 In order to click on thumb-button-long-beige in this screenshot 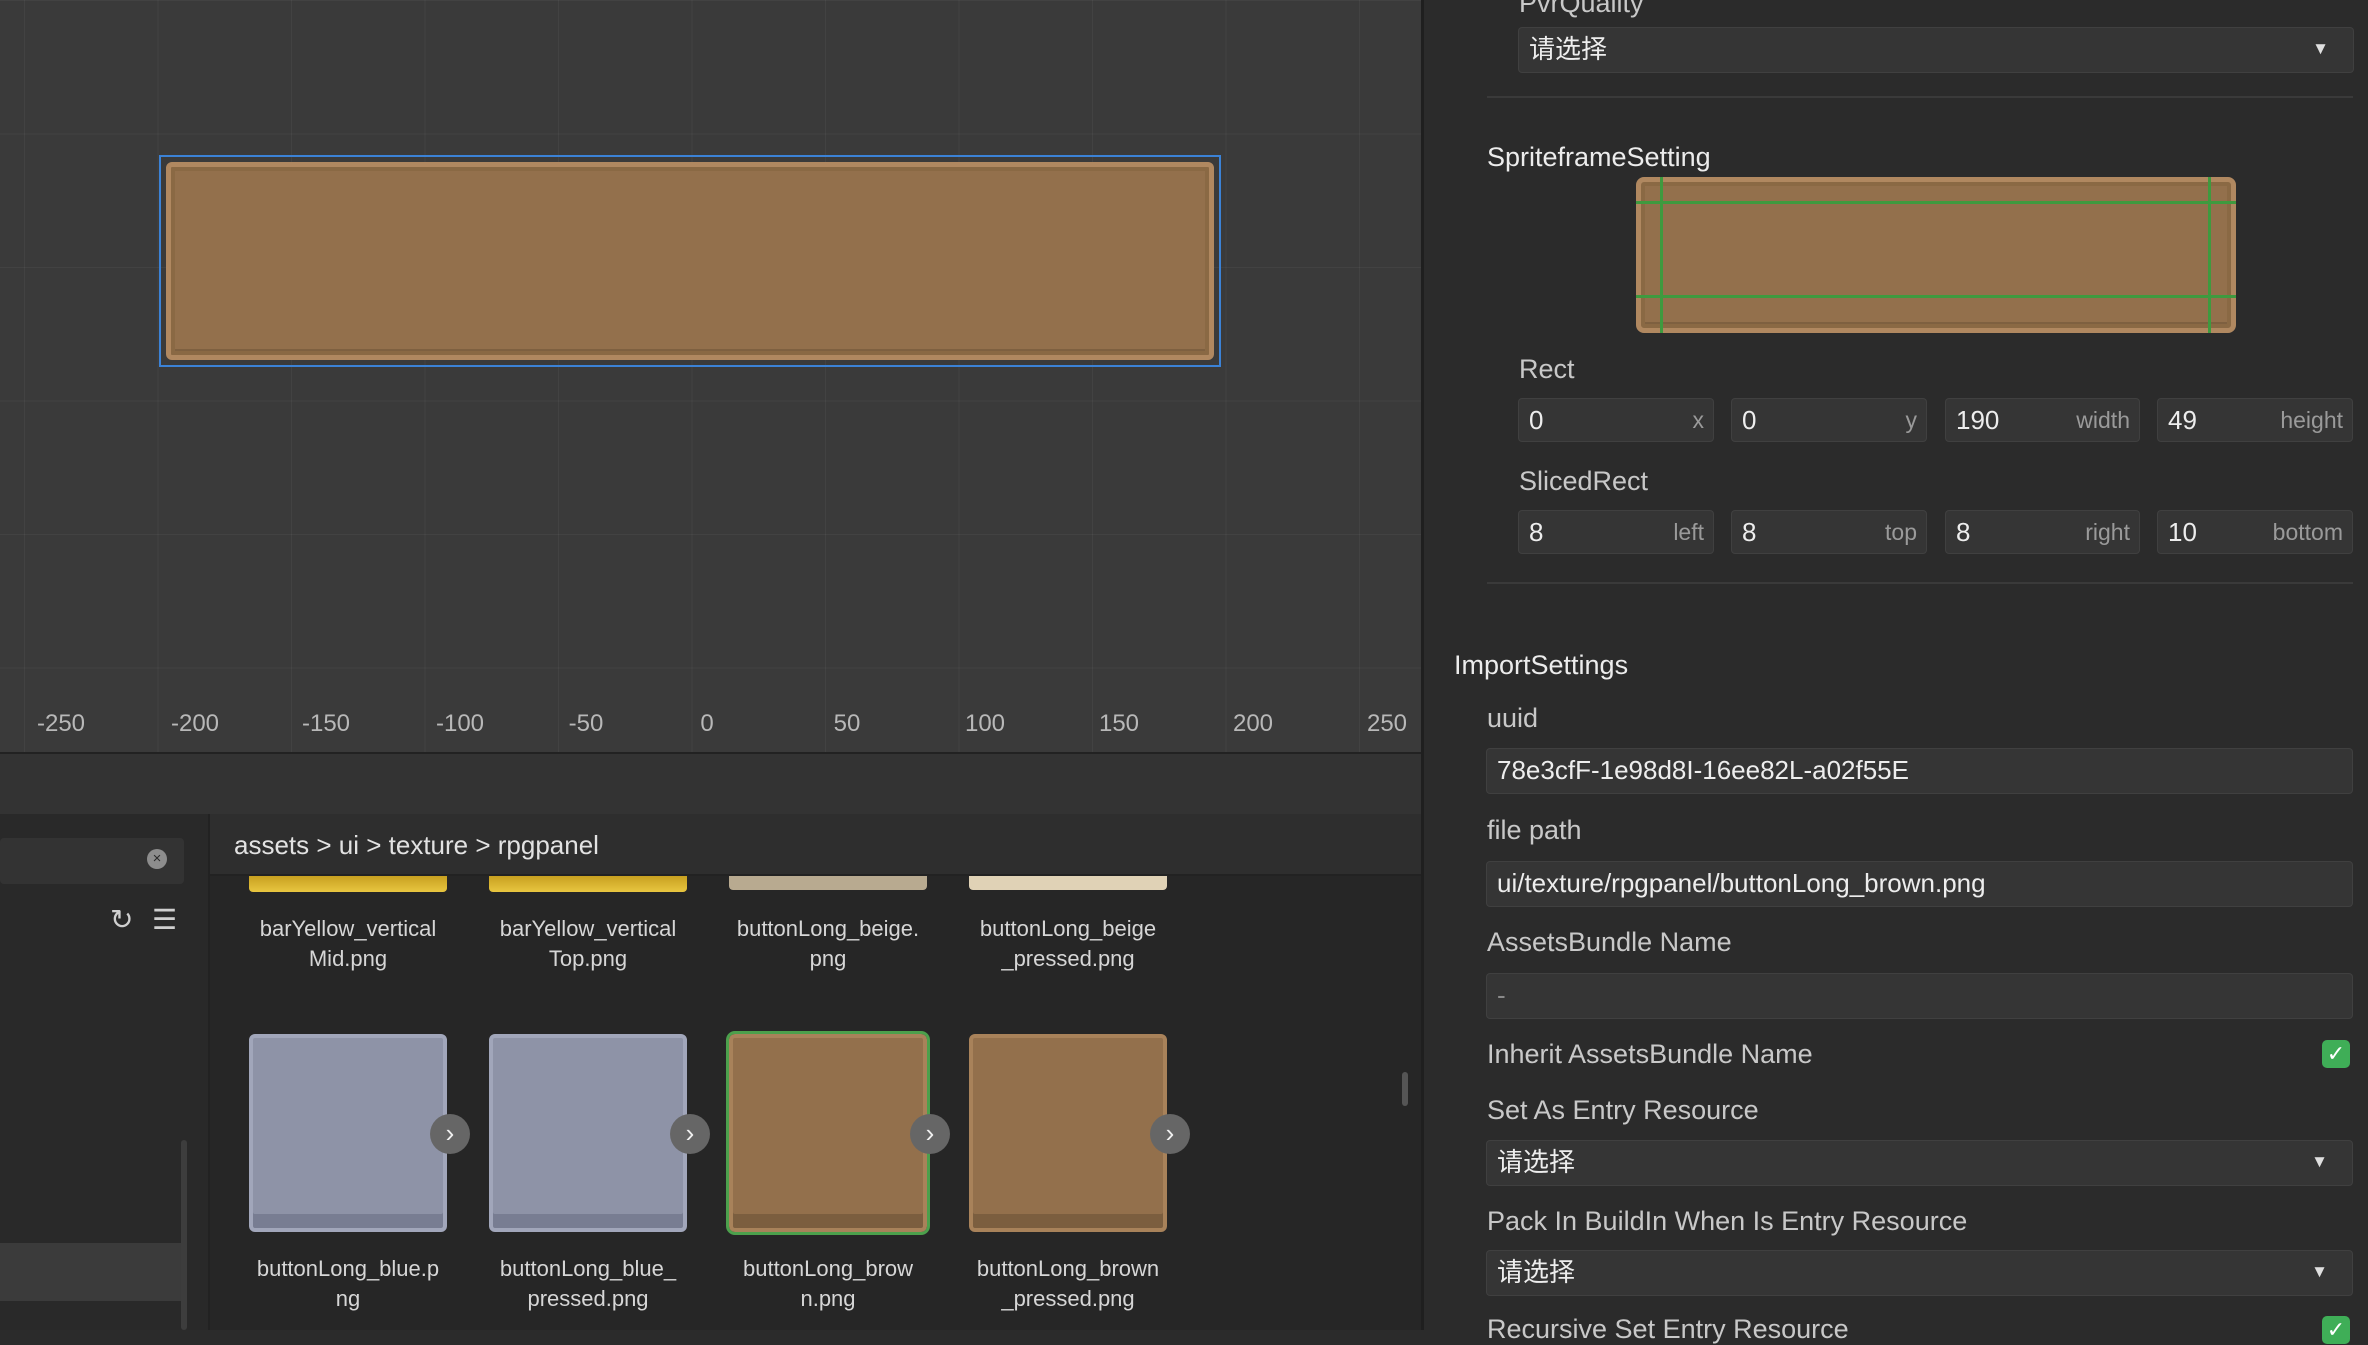, I will do `click(828, 883)`.